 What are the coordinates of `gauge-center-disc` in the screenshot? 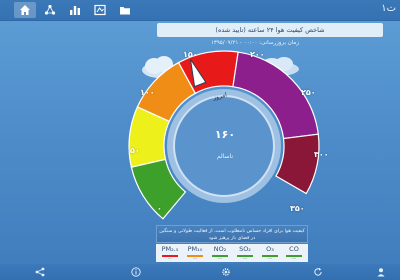 It's located at (224, 146).